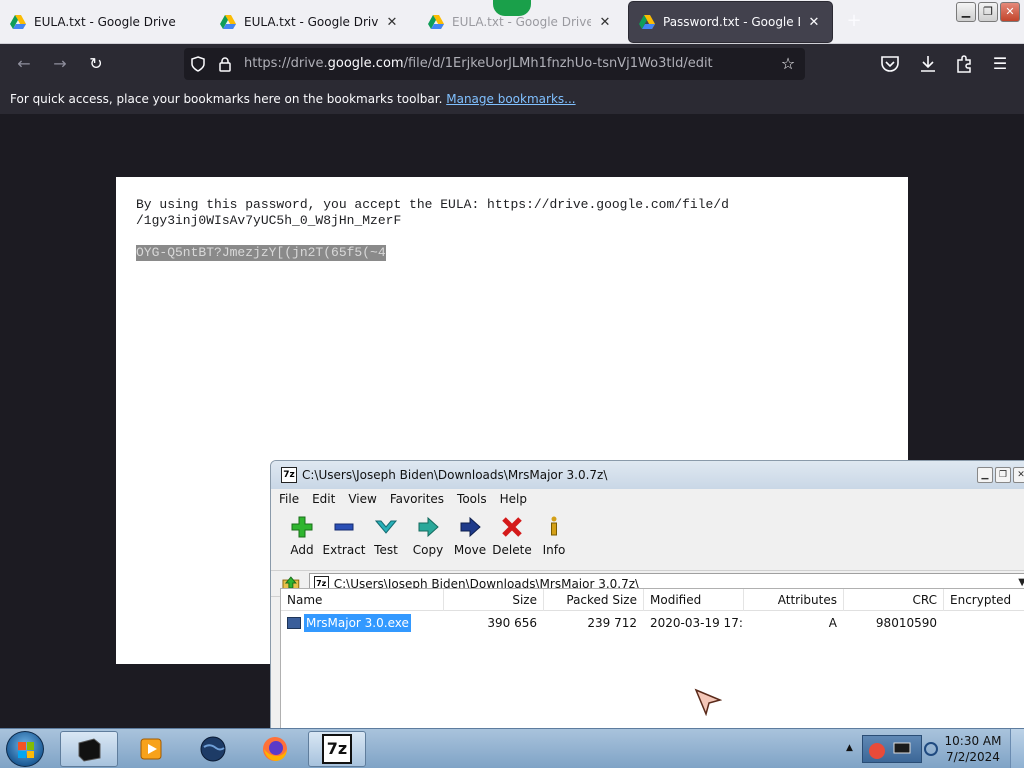  I want to click on sevenzip-menubar: File Edit View Favorites Tools Help, so click(647, 499).